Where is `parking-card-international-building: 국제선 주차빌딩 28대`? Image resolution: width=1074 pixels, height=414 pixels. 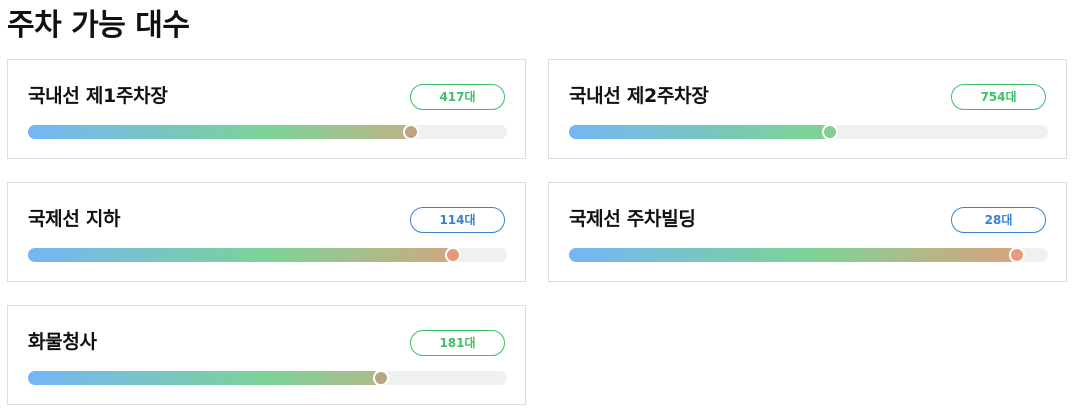
parking-card-international-building: 국제선 주차빌딩 28대 is located at coordinates (807, 232).